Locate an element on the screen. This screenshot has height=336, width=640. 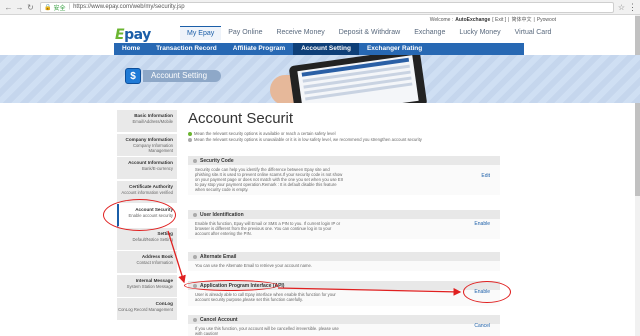
api-highlight-circle is located at coordinates (231, 285).